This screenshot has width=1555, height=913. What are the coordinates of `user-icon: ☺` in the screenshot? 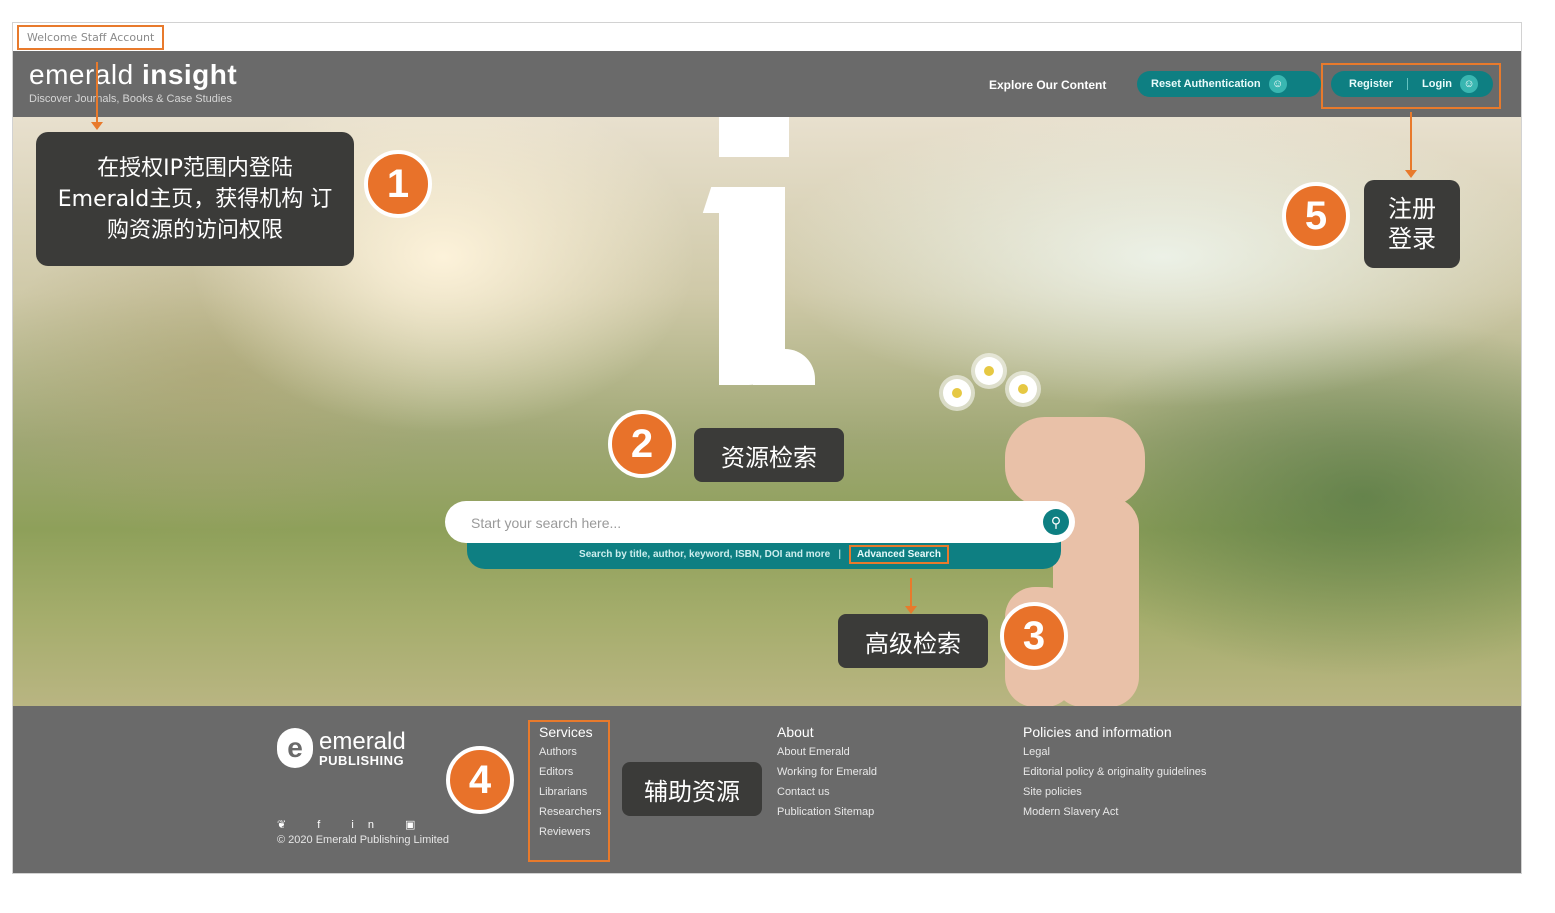 It's located at (1277, 84).